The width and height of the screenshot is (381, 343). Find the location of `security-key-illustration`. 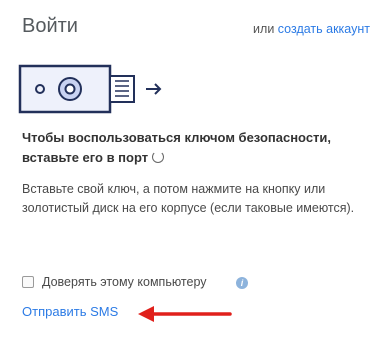

security-key-illustration is located at coordinates (90, 89).